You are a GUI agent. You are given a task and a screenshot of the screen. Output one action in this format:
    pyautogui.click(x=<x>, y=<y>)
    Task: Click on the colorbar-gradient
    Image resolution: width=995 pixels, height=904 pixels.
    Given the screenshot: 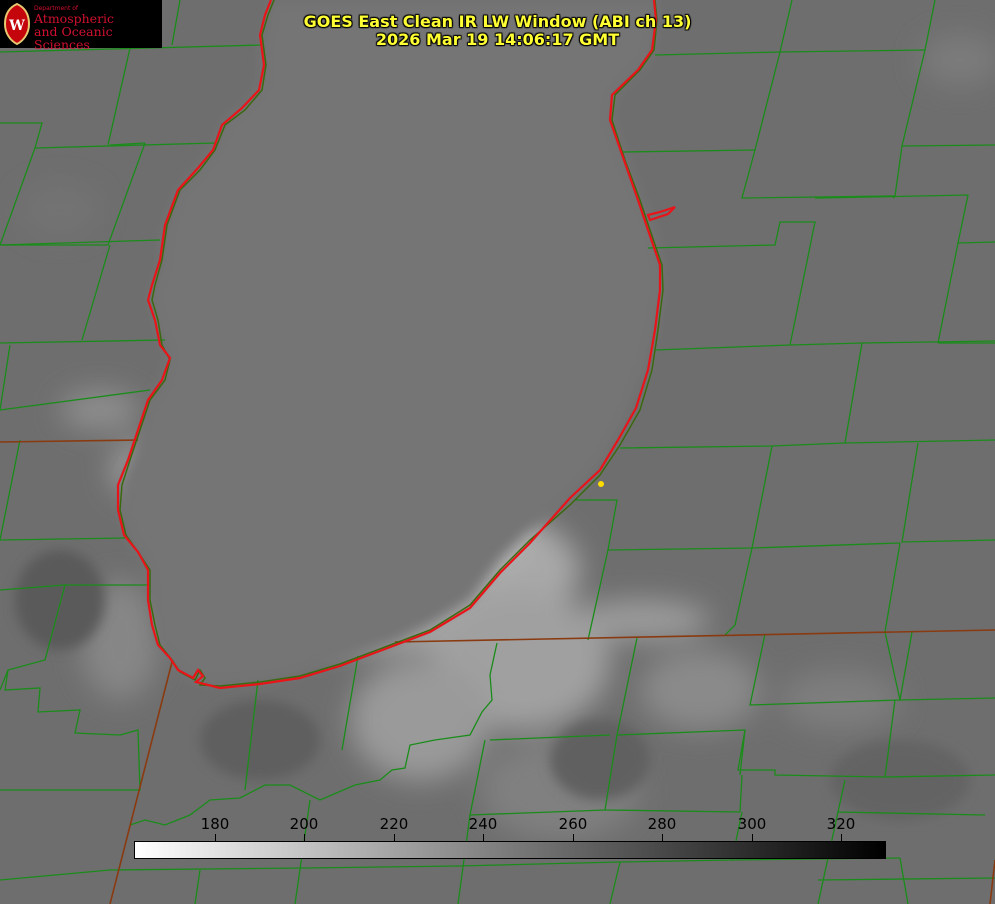 What is the action you would take?
    pyautogui.click(x=510, y=850)
    